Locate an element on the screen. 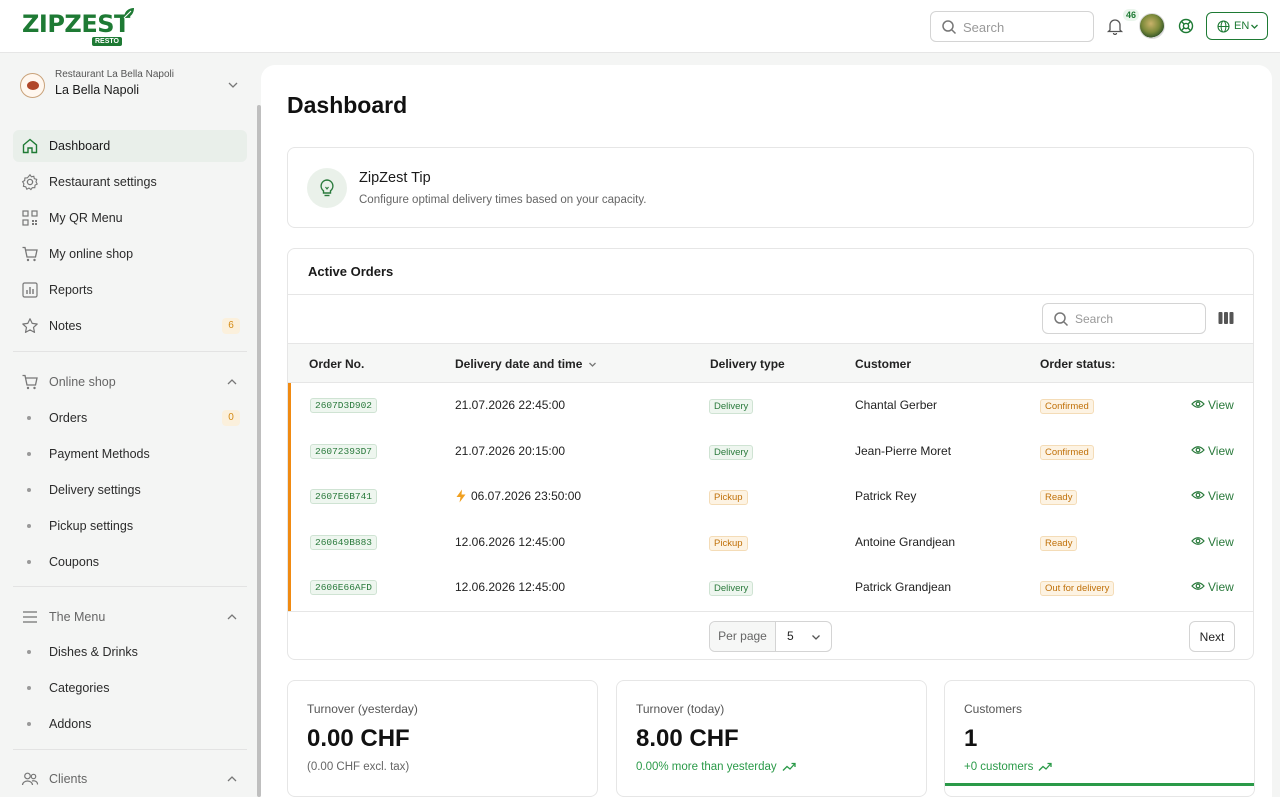 Image resolution: width=1280 pixels, height=797 pixels. sidebar-subitem-label: Payment Methods is located at coordinates (99, 454).